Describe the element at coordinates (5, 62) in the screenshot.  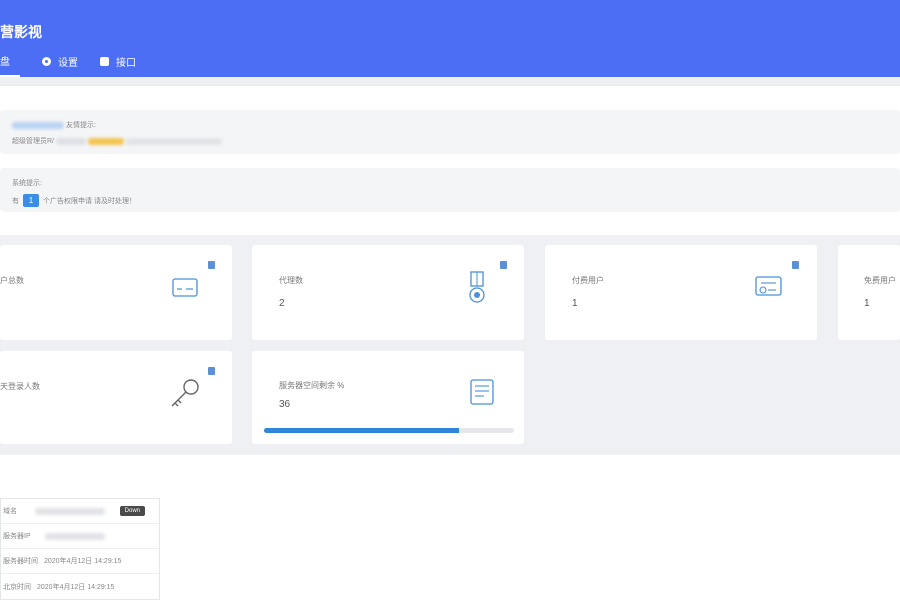
I see `nav-tab-dashboard-label: 盘` at that location.